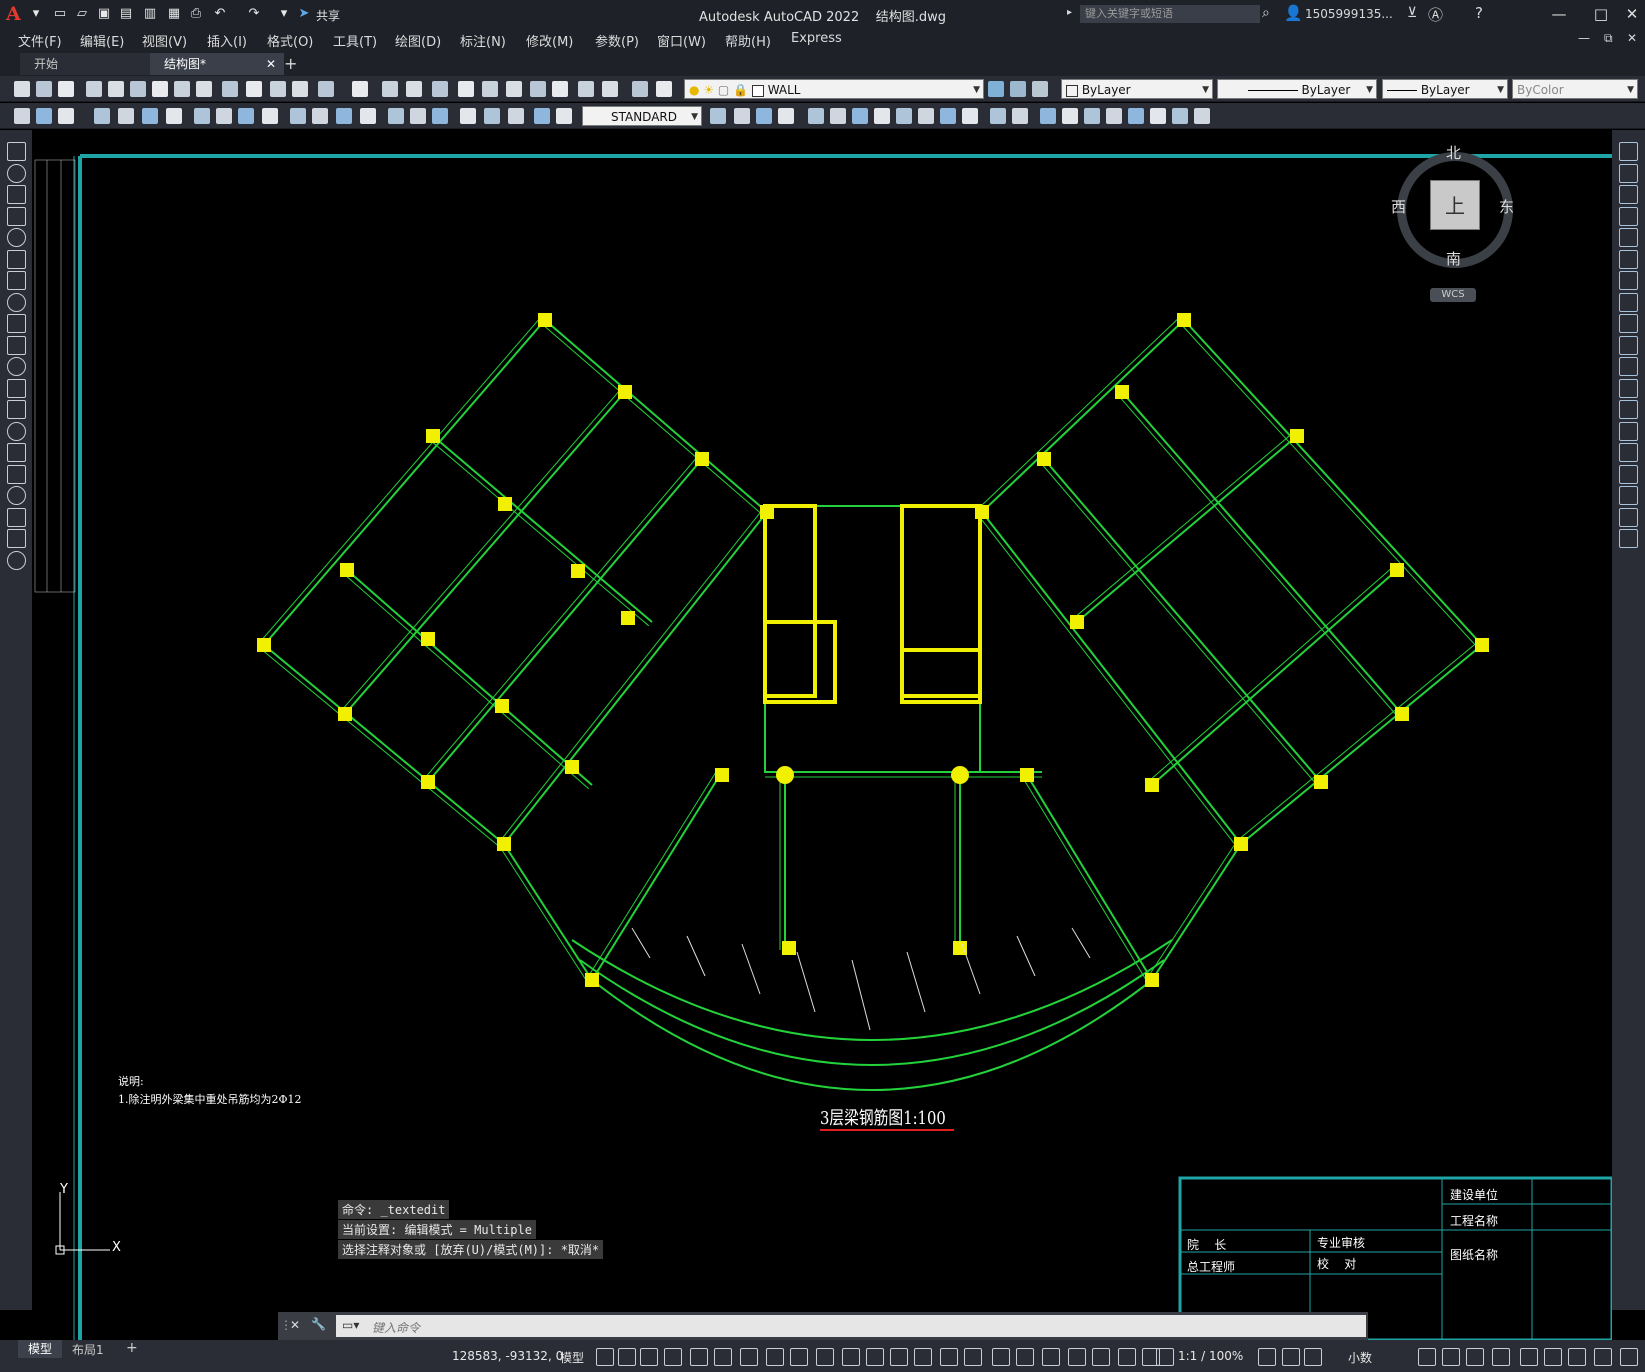 The image size is (1645, 1372). Describe the element at coordinates (1454, 205) in the screenshot. I see `viewcube: 上 北 南 东 西` at that location.